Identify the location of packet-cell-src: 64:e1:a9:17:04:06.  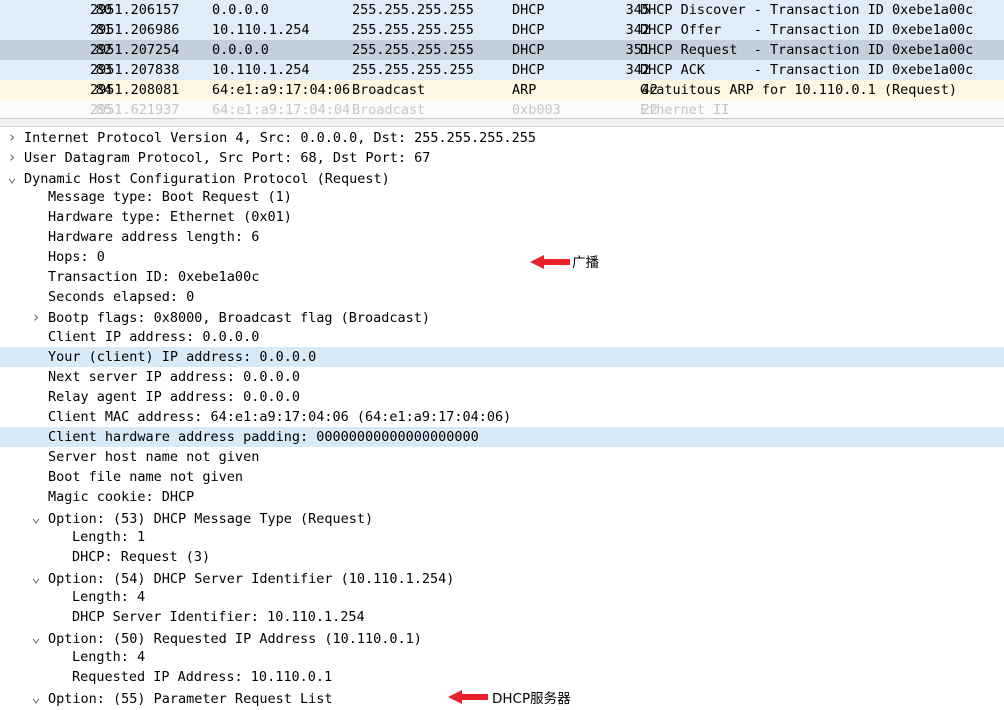
(281, 90).